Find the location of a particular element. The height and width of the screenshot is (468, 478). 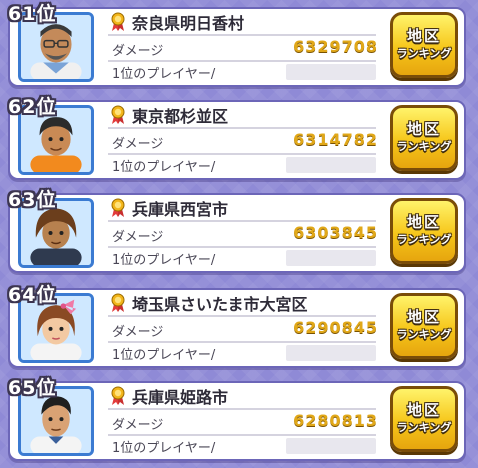

region-name: 東京都杉並区 is located at coordinates (180, 116).